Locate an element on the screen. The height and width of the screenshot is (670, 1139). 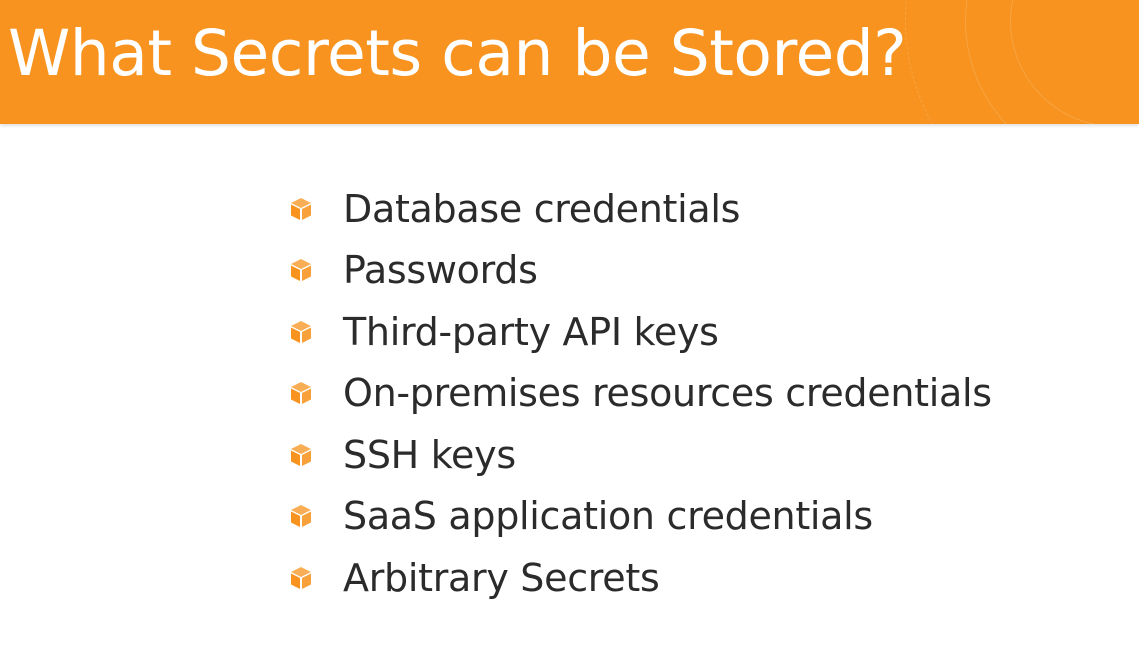
bullet-label: Passwords is located at coordinates (440, 270).